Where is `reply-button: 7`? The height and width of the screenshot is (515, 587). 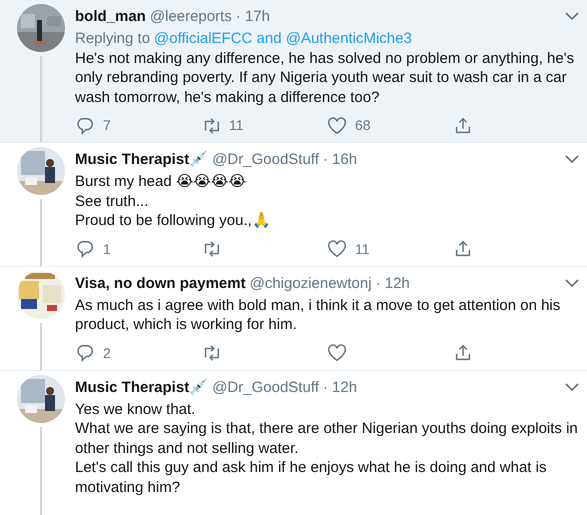 reply-button: 7 is located at coordinates (138, 125).